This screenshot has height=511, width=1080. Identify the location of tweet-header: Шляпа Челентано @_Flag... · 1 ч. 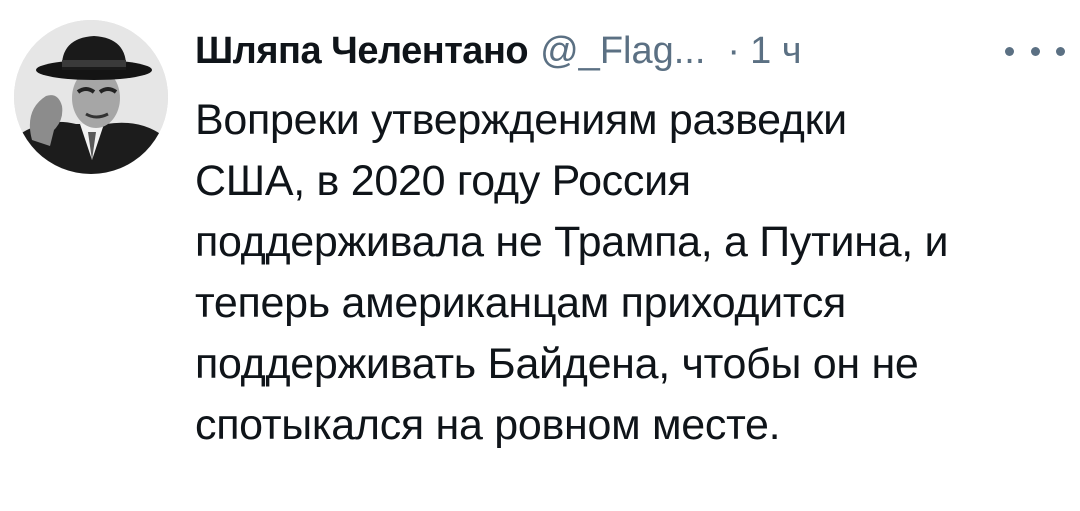
(630, 51).